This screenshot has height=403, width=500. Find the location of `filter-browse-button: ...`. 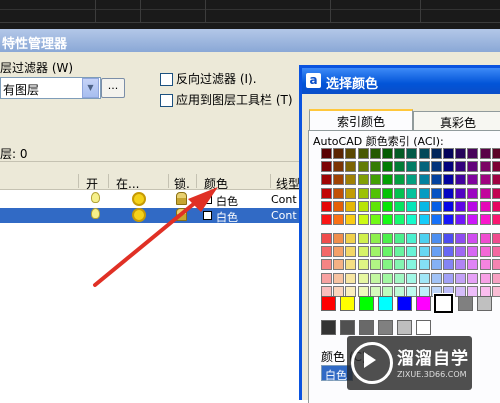

filter-browse-button: ... is located at coordinates (113, 88).